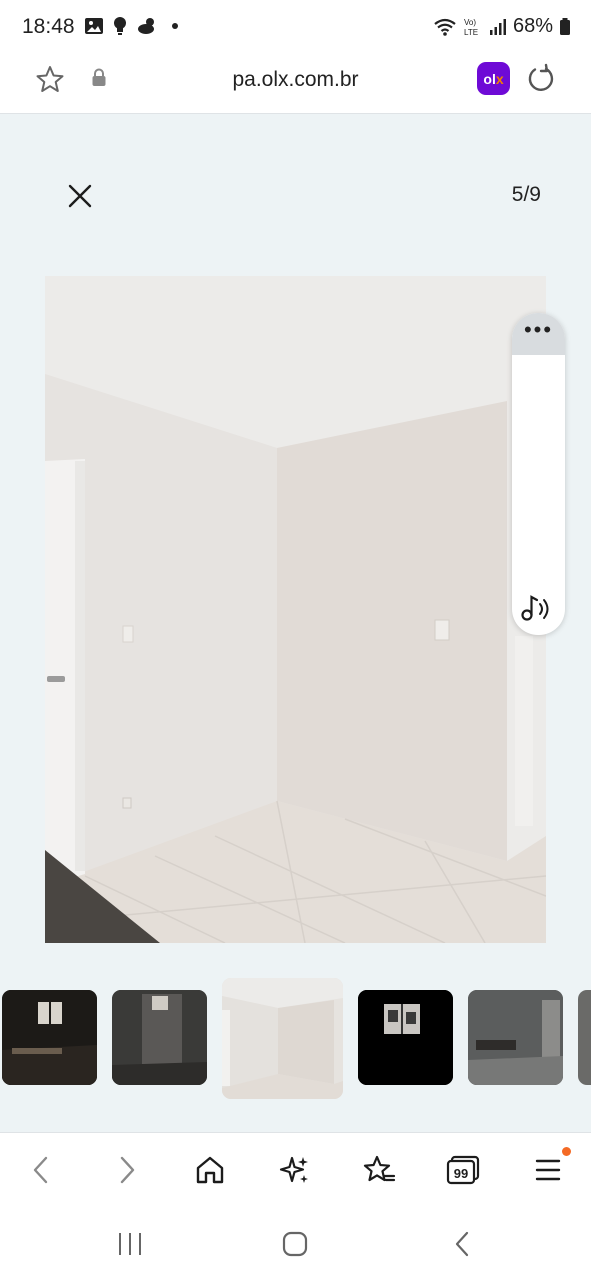 The image size is (591, 1280). I want to click on side-panel-handle: •••, so click(538, 334).